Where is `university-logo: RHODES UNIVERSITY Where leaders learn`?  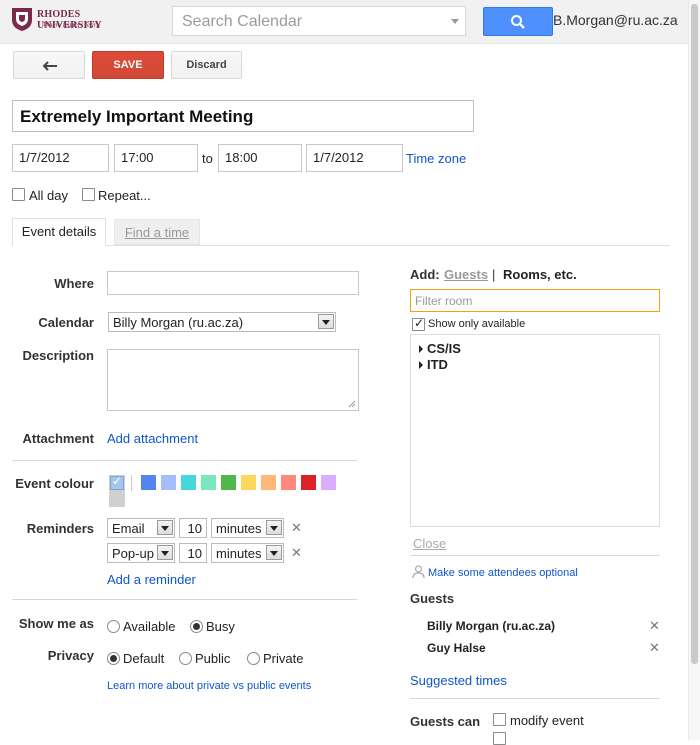 university-logo: RHODES UNIVERSITY Where leaders learn is located at coordinates (66, 19).